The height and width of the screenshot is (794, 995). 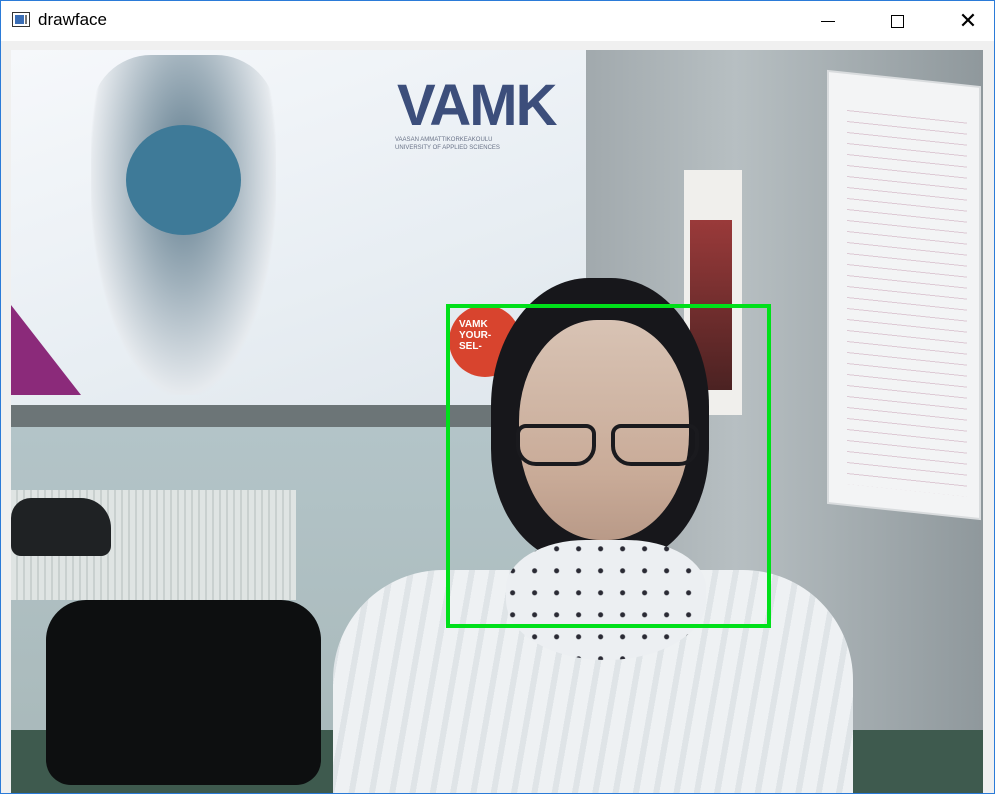 What do you see at coordinates (477, 105) in the screenshot?
I see `poster-logo: VAMK` at bounding box center [477, 105].